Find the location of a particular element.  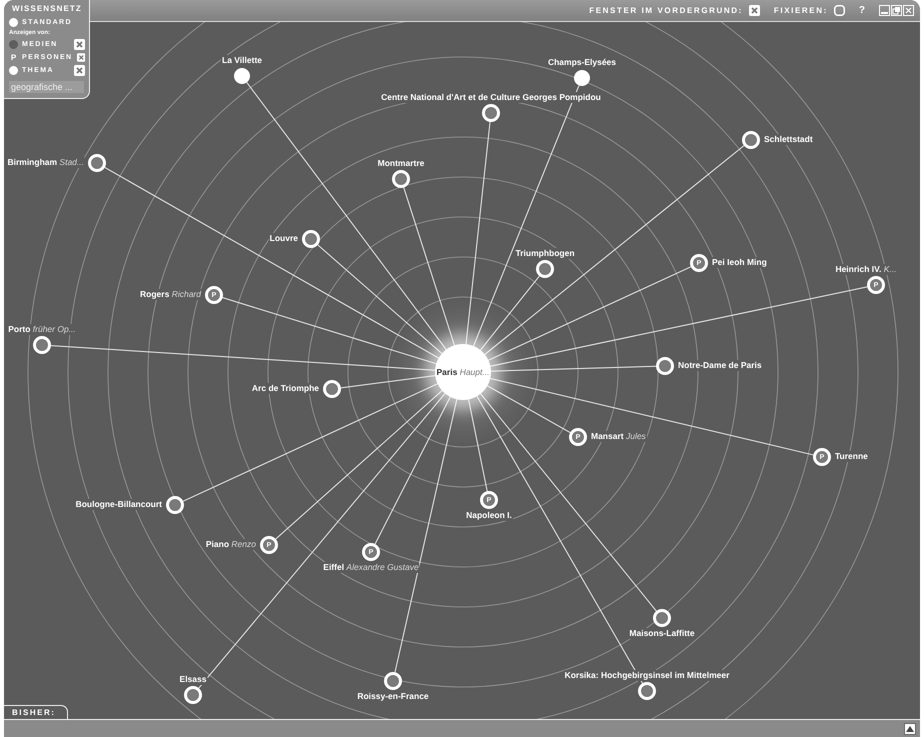

node-label: Boulogne-Billancourt is located at coordinates (118, 504).